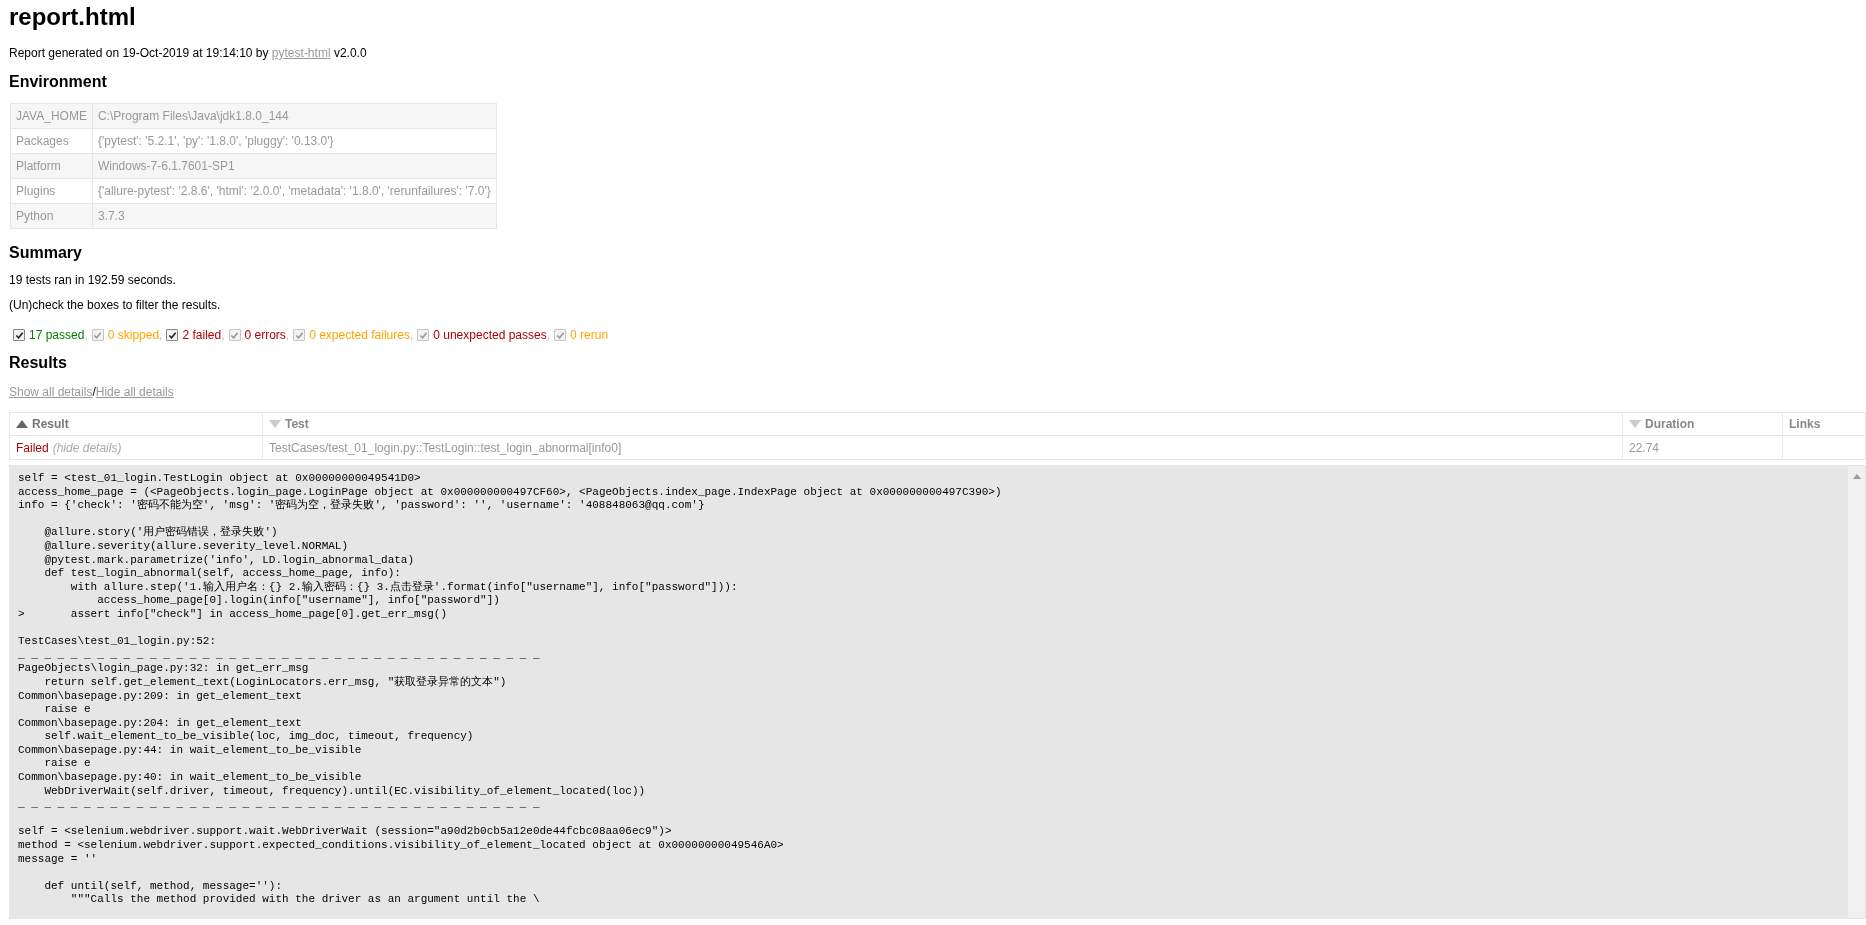  I want to click on environment-key-cell: JAVA_HOME, so click(51, 116).